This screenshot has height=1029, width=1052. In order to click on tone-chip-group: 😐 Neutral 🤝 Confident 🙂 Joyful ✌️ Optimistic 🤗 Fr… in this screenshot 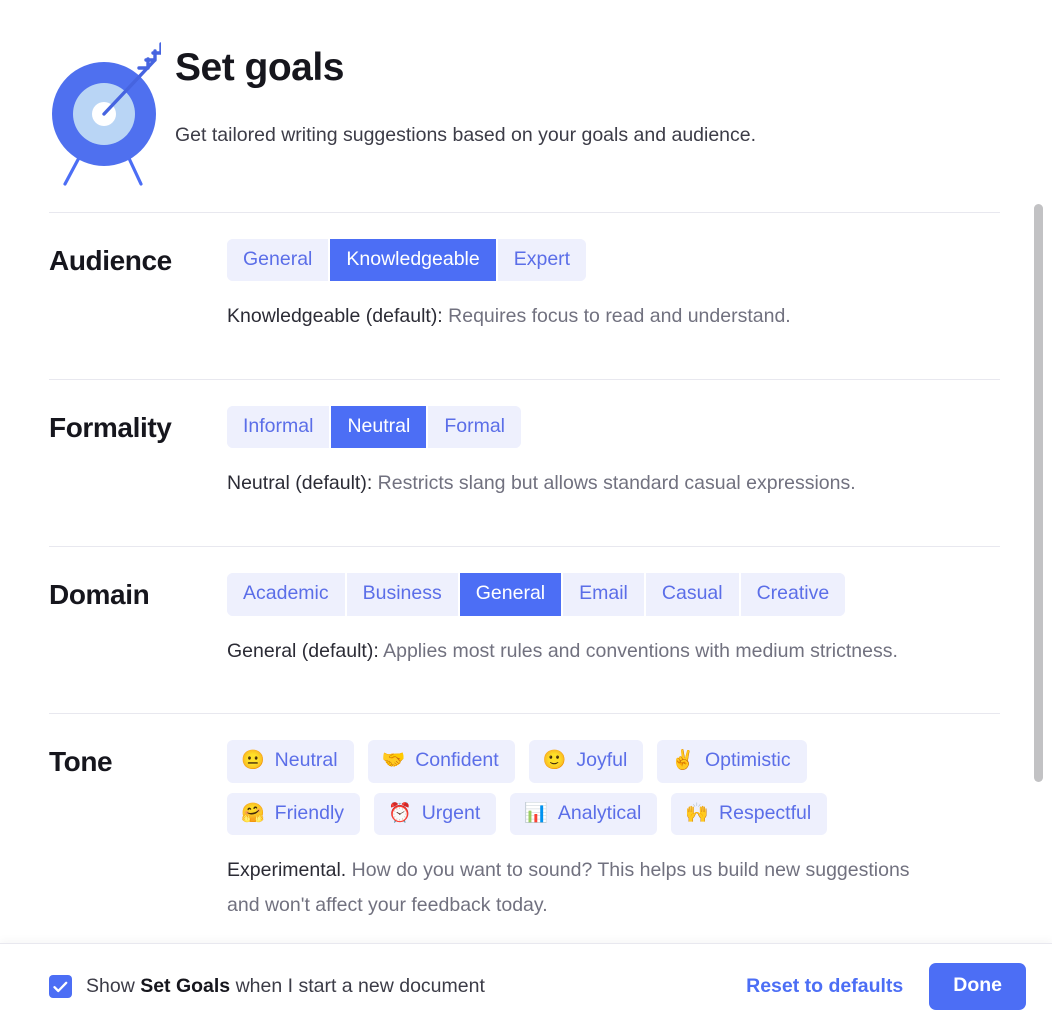, I will do `click(557, 787)`.